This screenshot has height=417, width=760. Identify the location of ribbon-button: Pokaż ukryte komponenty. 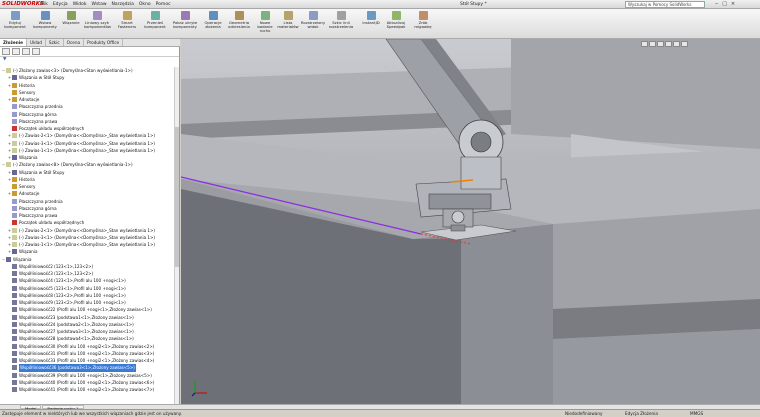
(185, 24).